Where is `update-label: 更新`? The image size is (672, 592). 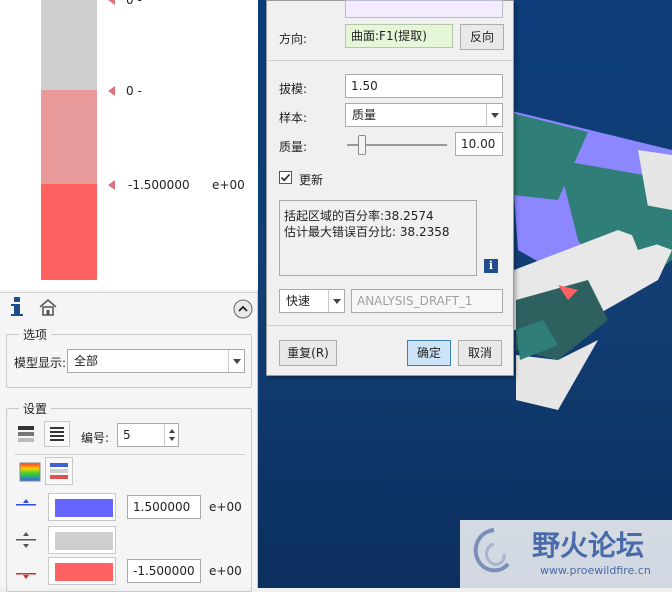 update-label: 更新 is located at coordinates (311, 180).